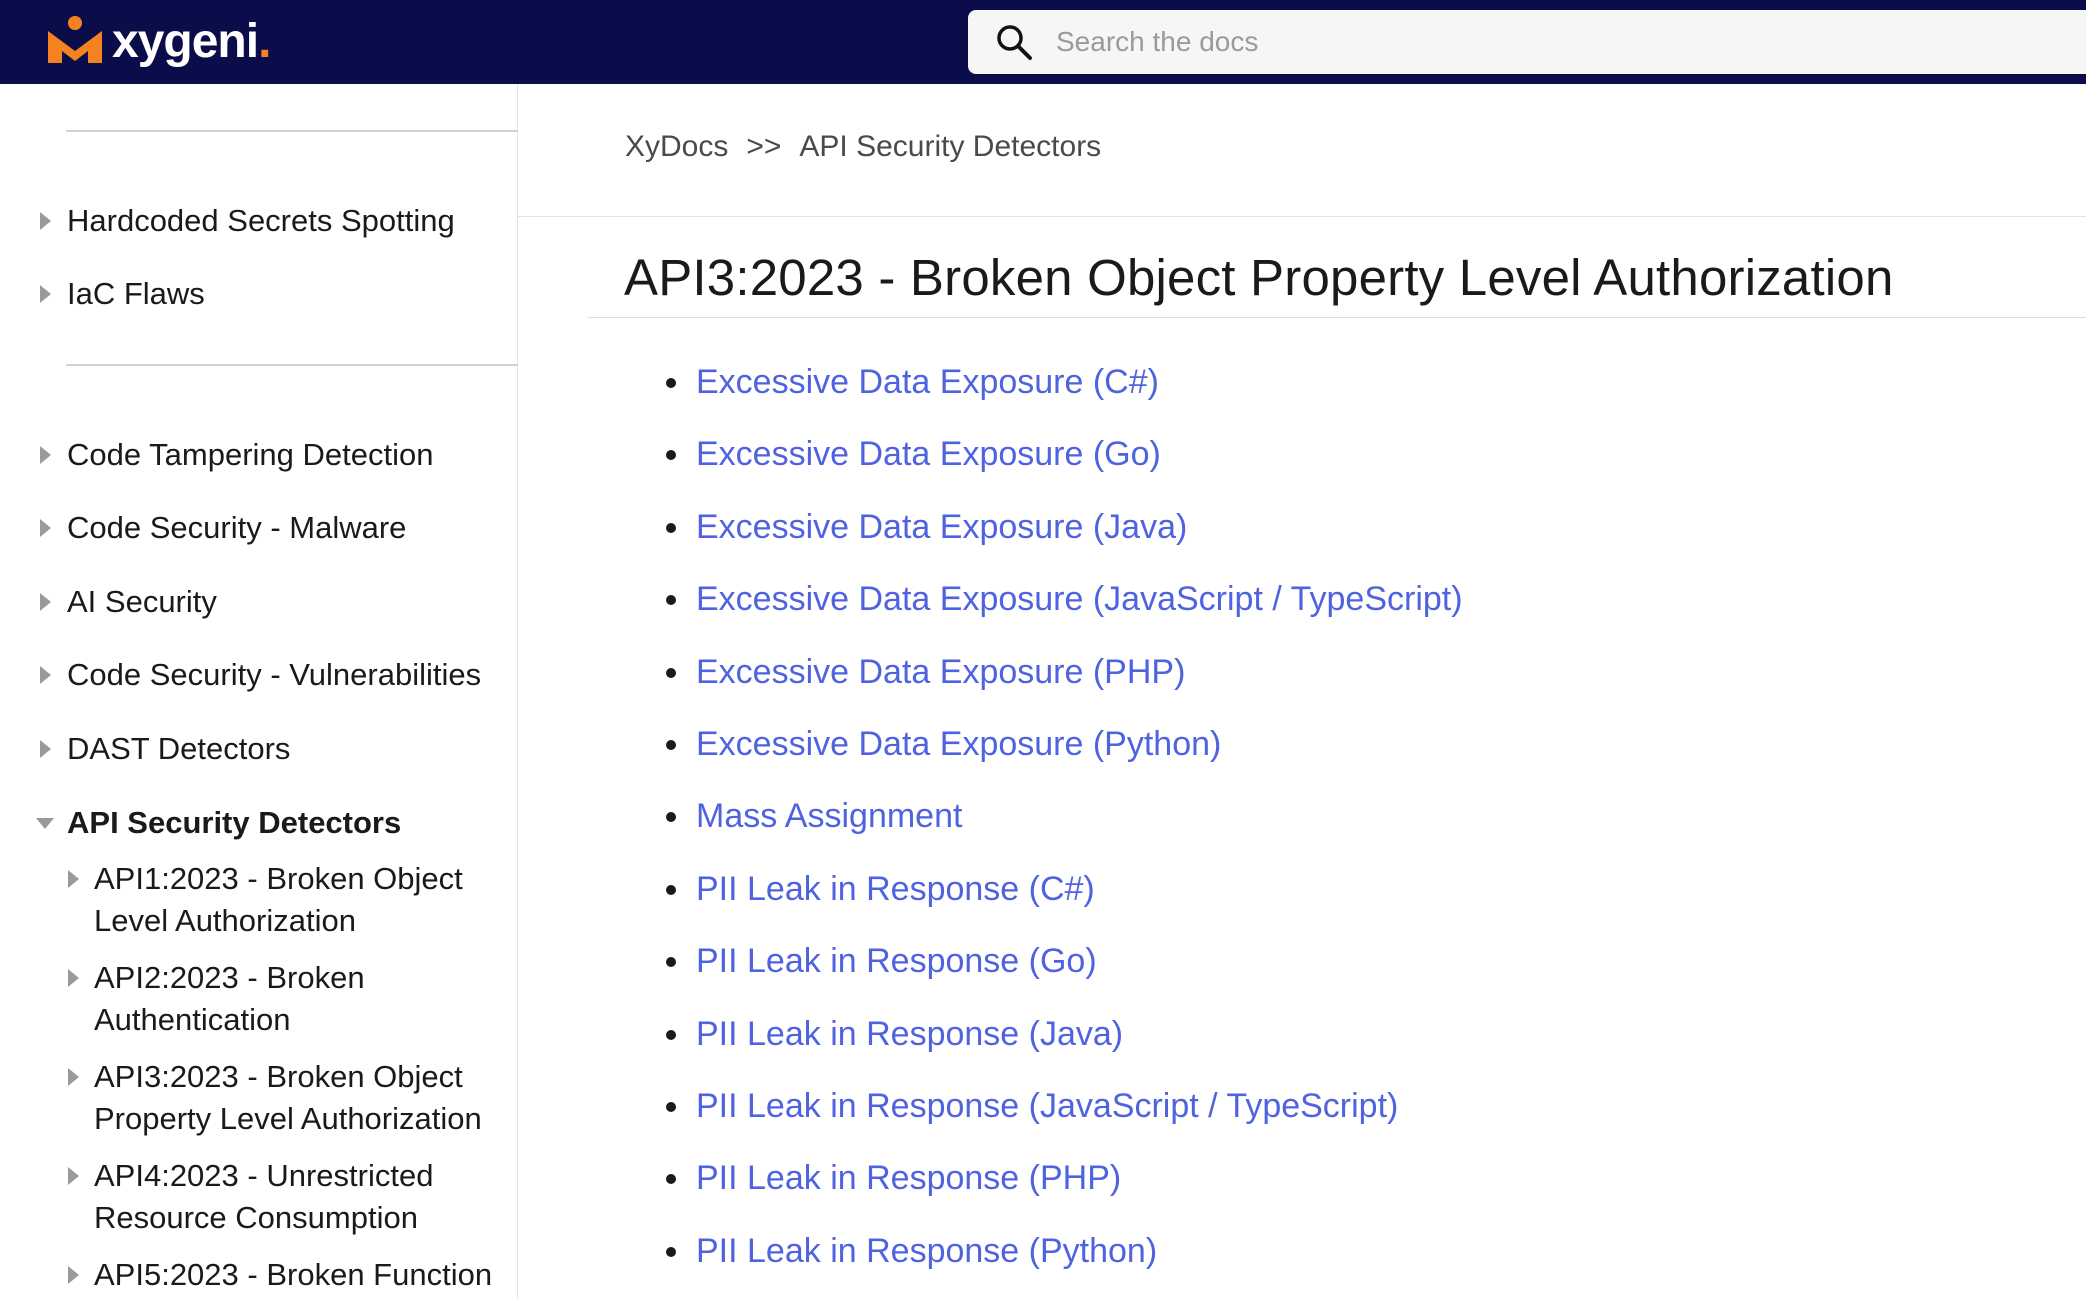  What do you see at coordinates (142, 601) in the screenshot?
I see `sidebar-item-label: AI Security` at bounding box center [142, 601].